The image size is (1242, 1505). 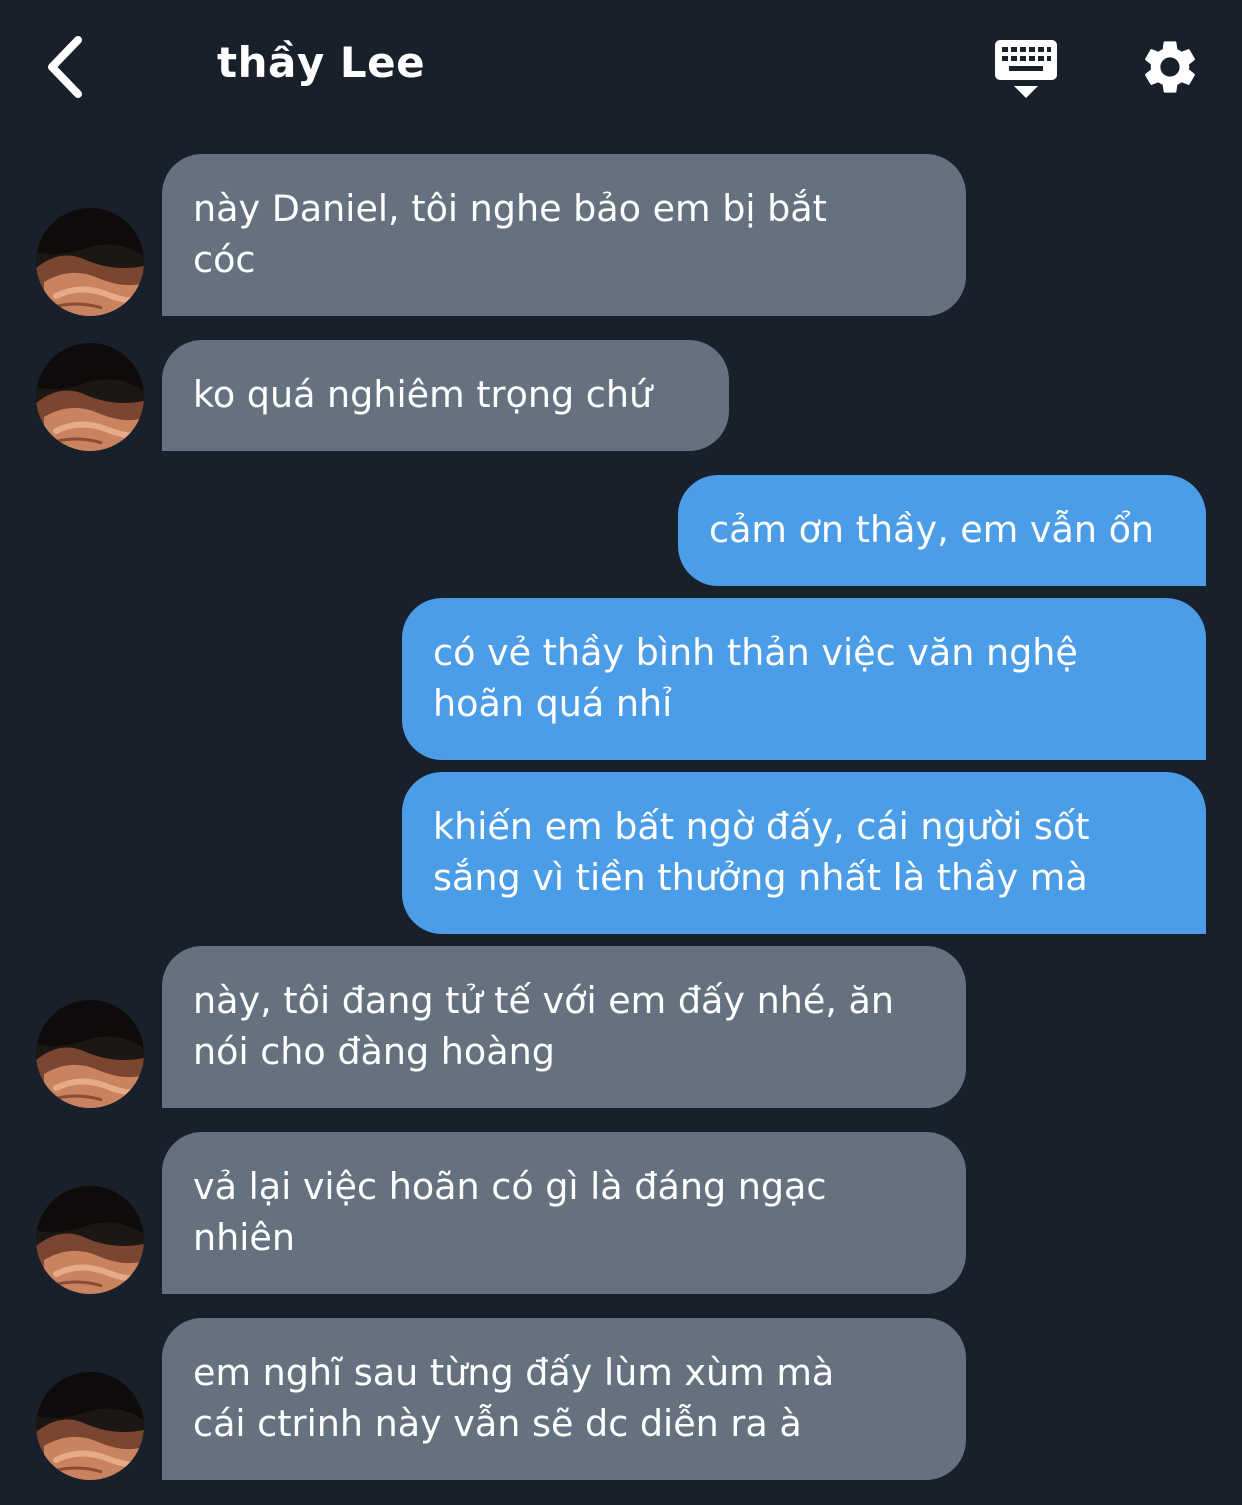 I want to click on message-text-line: vả lại việc hoãn có gì là đáng ngạc, so click(x=510, y=1186).